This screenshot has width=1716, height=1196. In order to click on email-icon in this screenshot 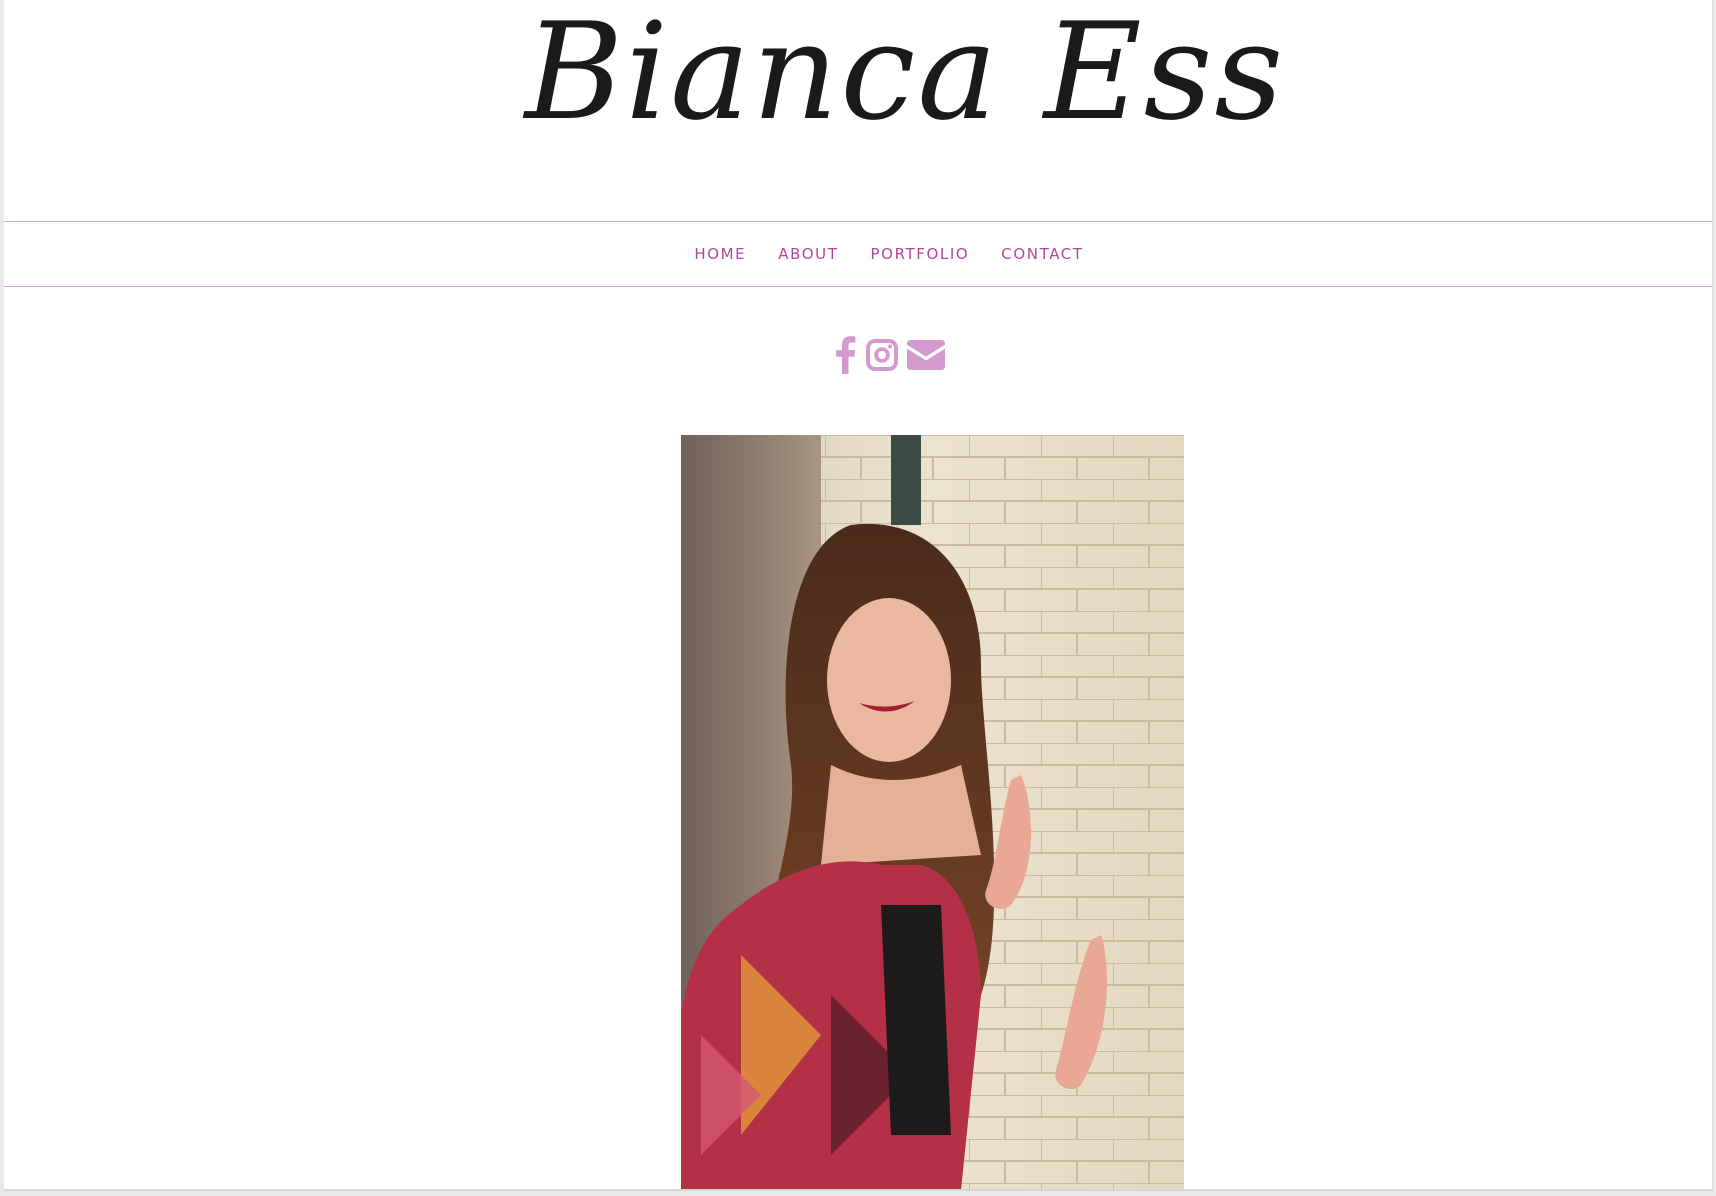, I will do `click(926, 355)`.